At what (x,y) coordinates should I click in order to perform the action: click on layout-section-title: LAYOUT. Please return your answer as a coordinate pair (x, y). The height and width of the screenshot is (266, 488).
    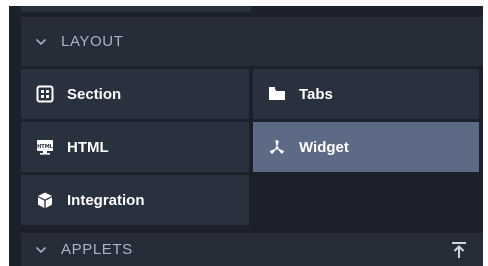
    Looking at the image, I should click on (92, 41).